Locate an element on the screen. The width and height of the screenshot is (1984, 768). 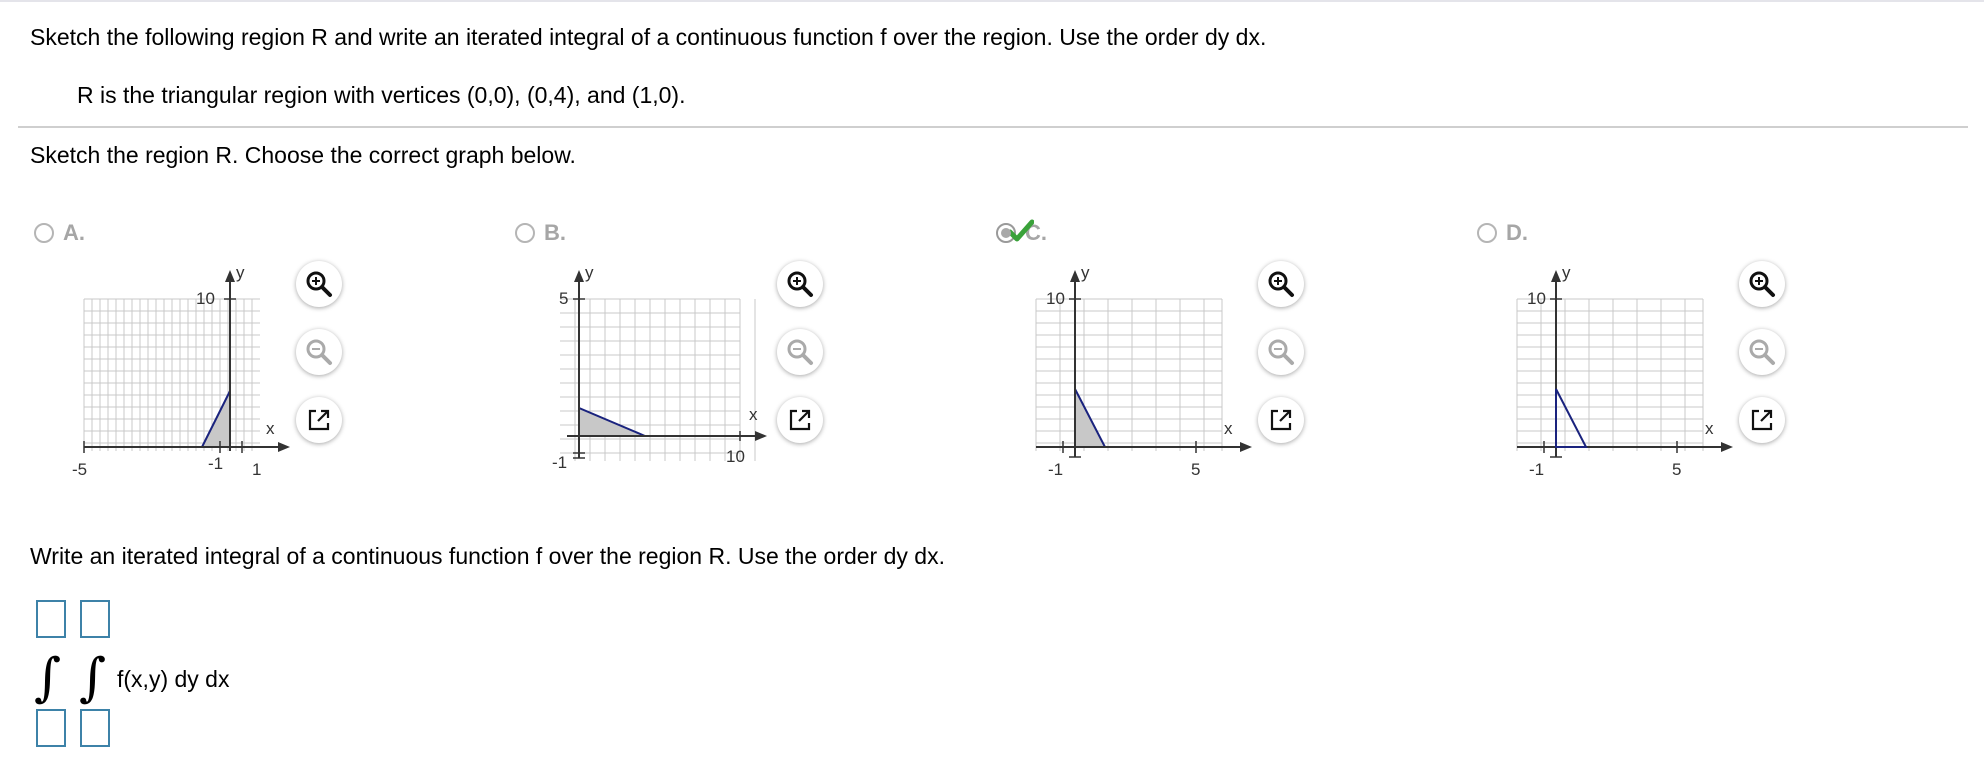
choice-a-letter: A. is located at coordinates (74, 232).